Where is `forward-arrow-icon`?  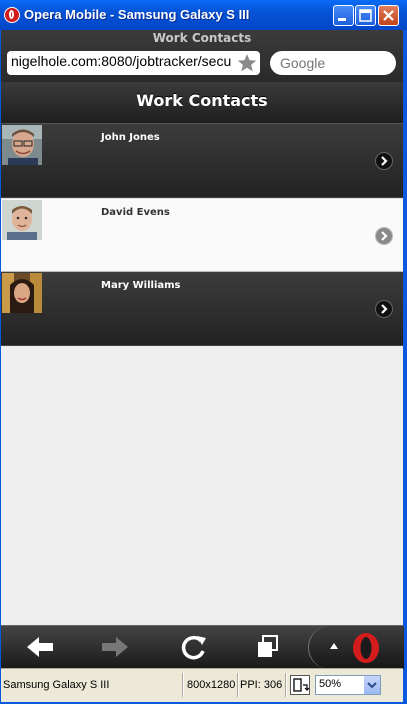
forward-arrow-icon is located at coordinates (115, 647).